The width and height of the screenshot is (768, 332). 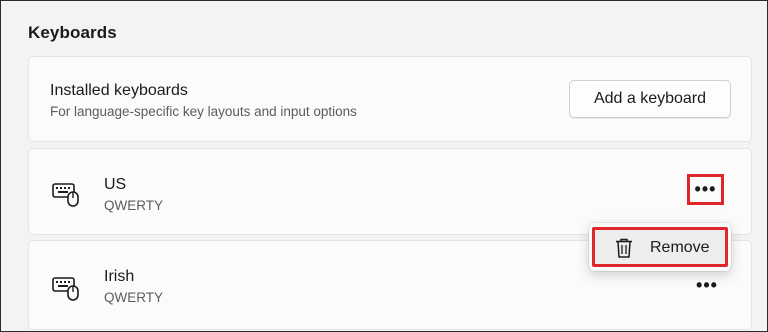 What do you see at coordinates (624, 248) in the screenshot?
I see `trash-icon` at bounding box center [624, 248].